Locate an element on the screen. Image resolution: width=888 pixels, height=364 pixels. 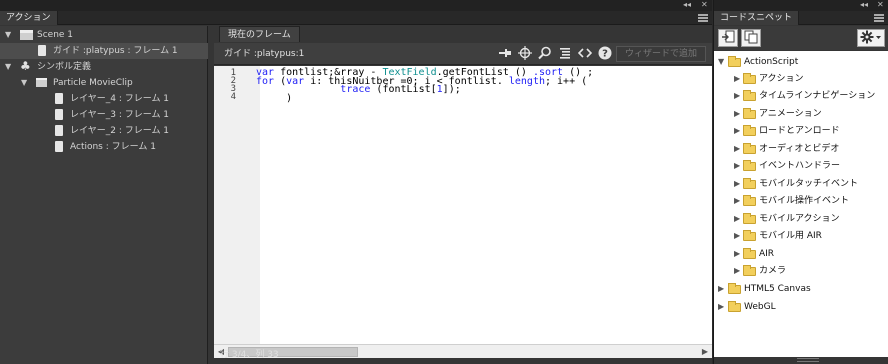
tree-folder-mobile-actions: ▶ モバイルアクション is located at coordinates (801, 219).